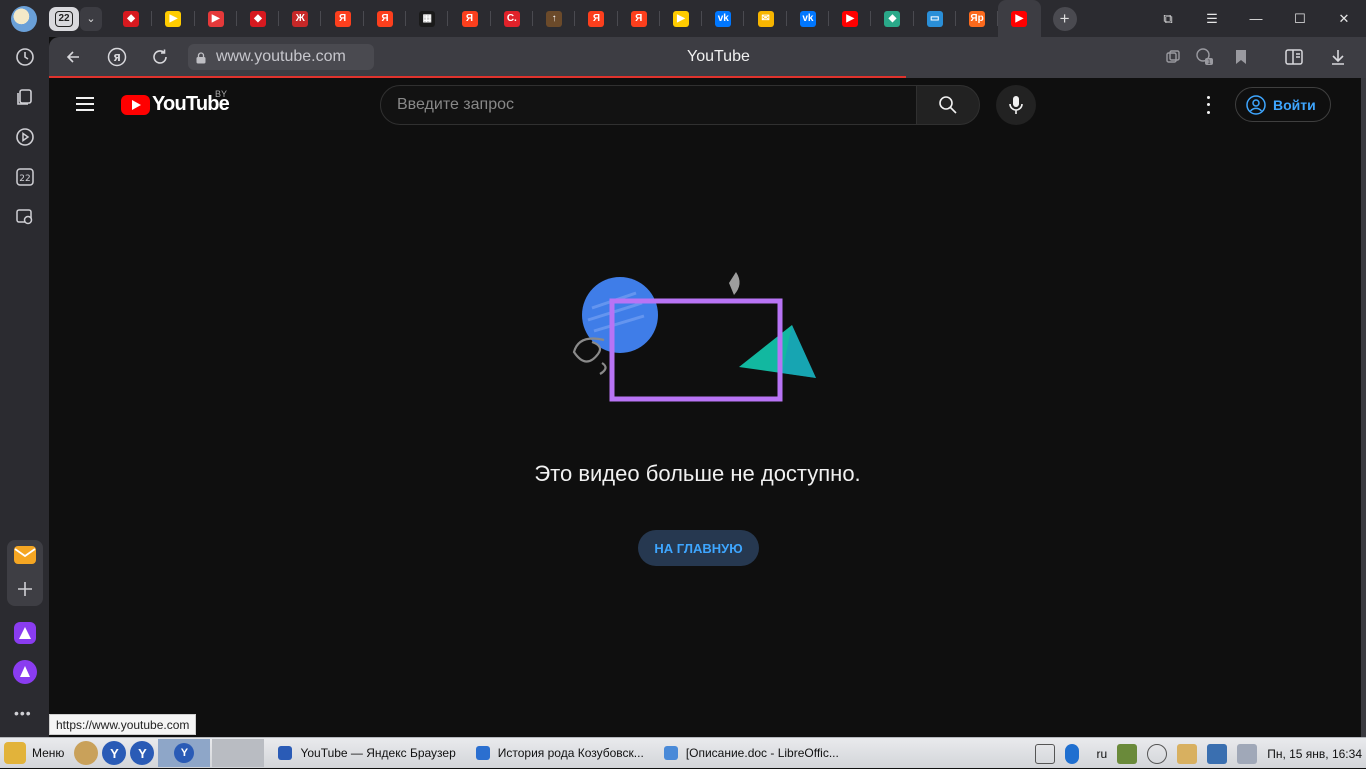 This screenshot has width=1366, height=769. What do you see at coordinates (1363, 407) in the screenshot?
I see `scrollbar` at bounding box center [1363, 407].